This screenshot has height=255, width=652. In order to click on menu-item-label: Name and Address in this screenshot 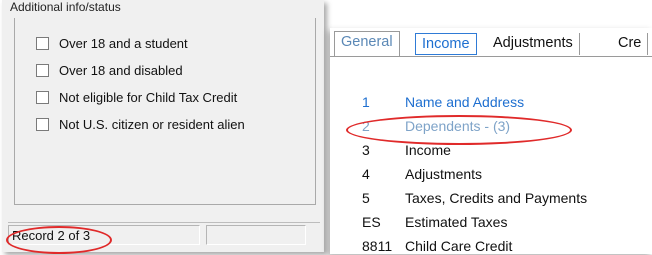, I will do `click(465, 102)`.